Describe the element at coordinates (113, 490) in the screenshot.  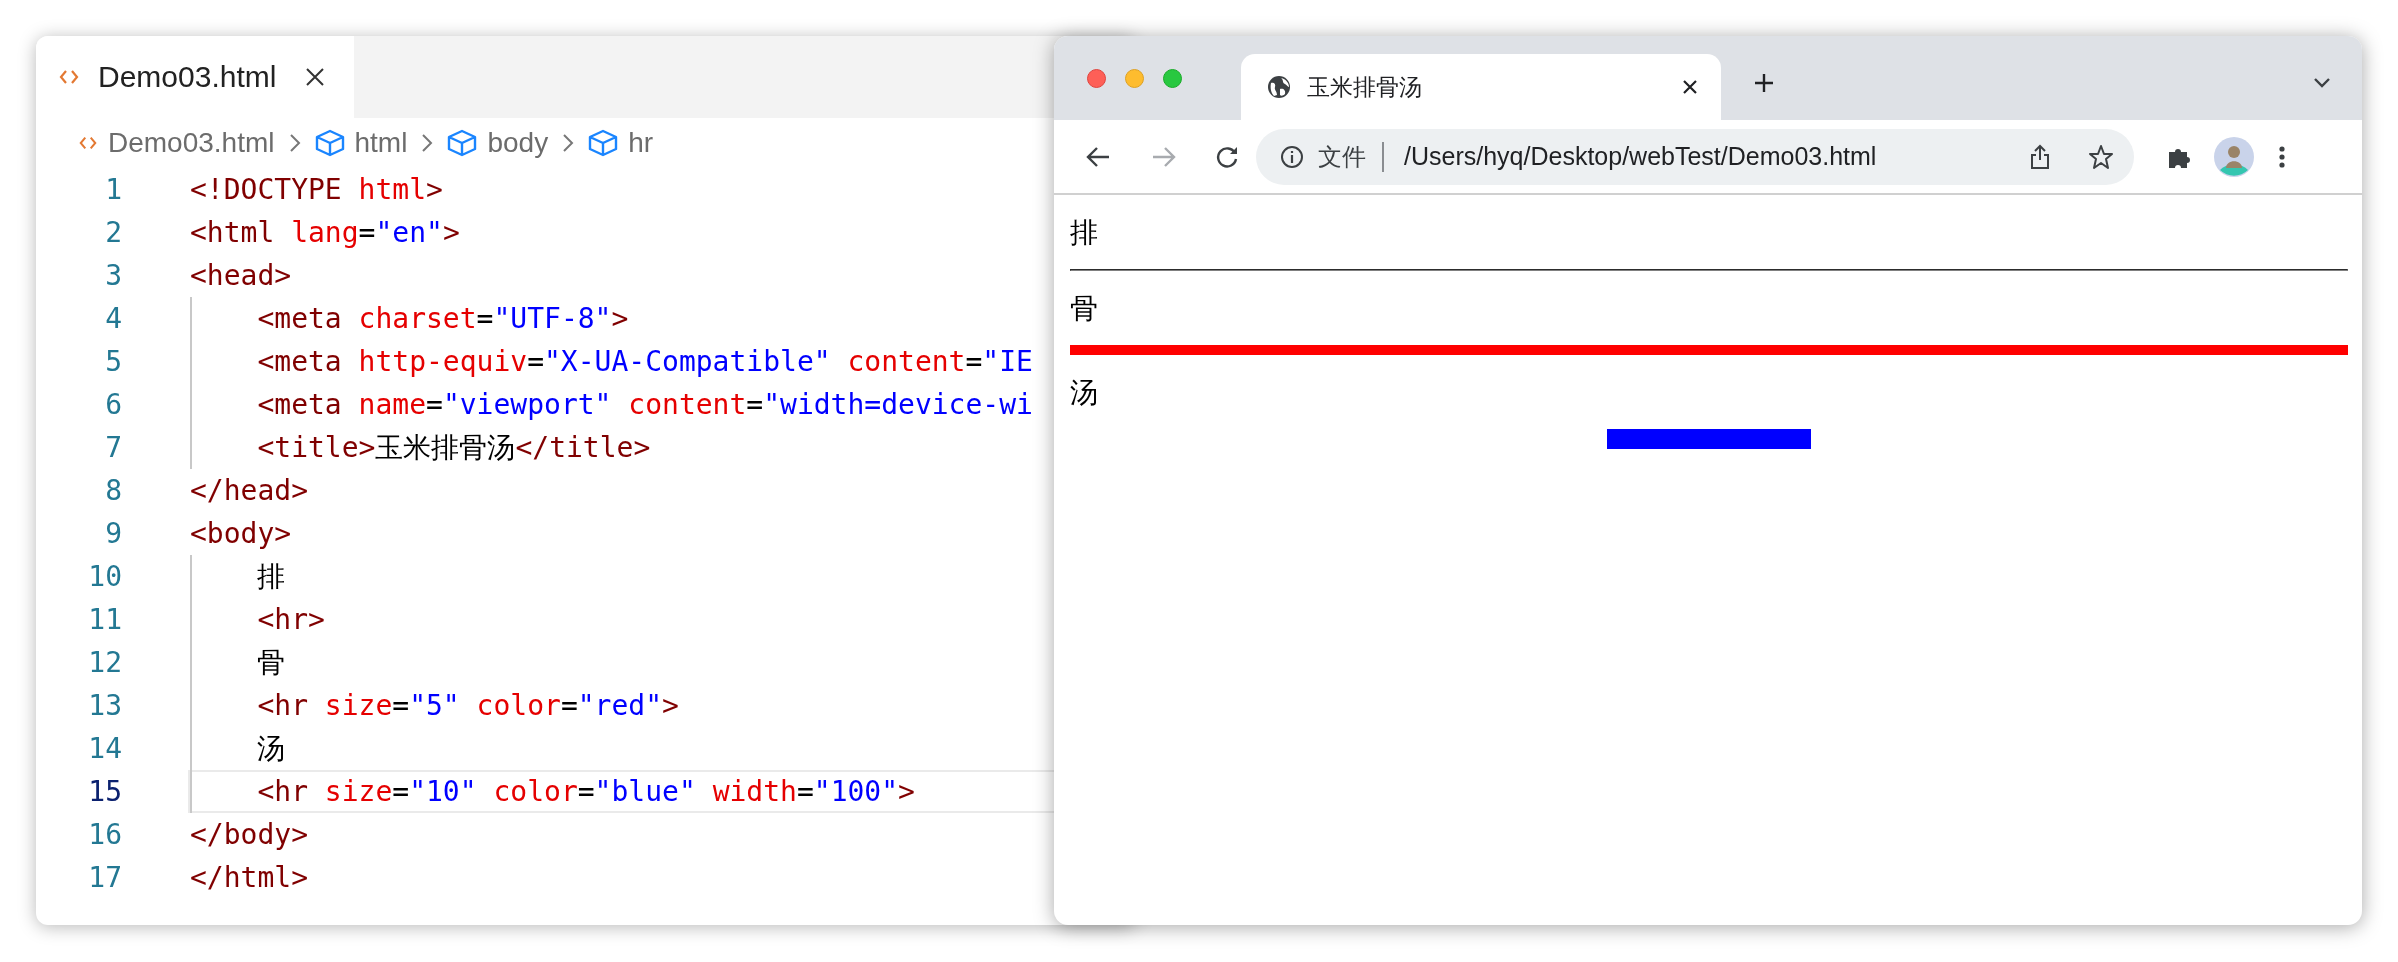
I see `line-number: 8` at that location.